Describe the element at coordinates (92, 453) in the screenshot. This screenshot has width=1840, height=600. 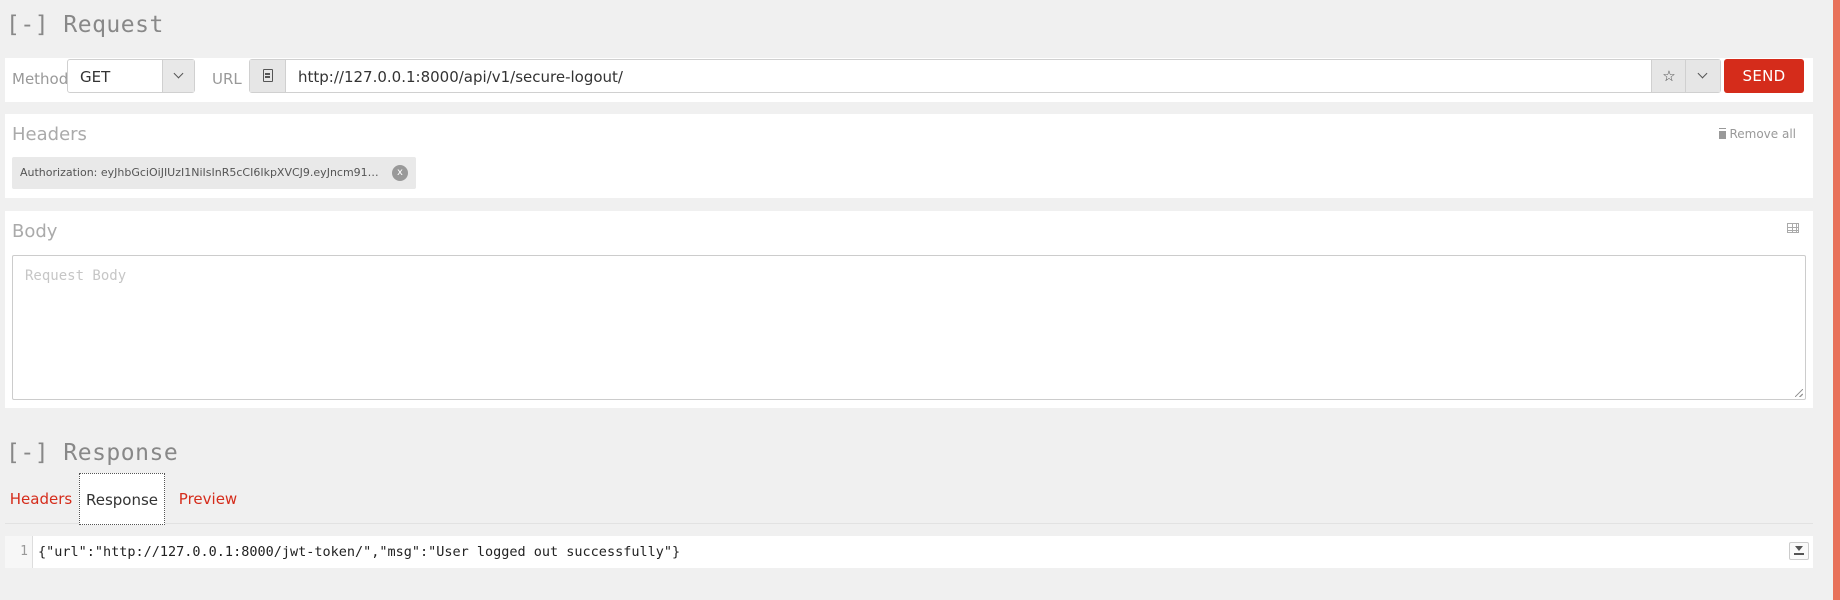
I see `response-section-toggle: [-] Response` at that location.